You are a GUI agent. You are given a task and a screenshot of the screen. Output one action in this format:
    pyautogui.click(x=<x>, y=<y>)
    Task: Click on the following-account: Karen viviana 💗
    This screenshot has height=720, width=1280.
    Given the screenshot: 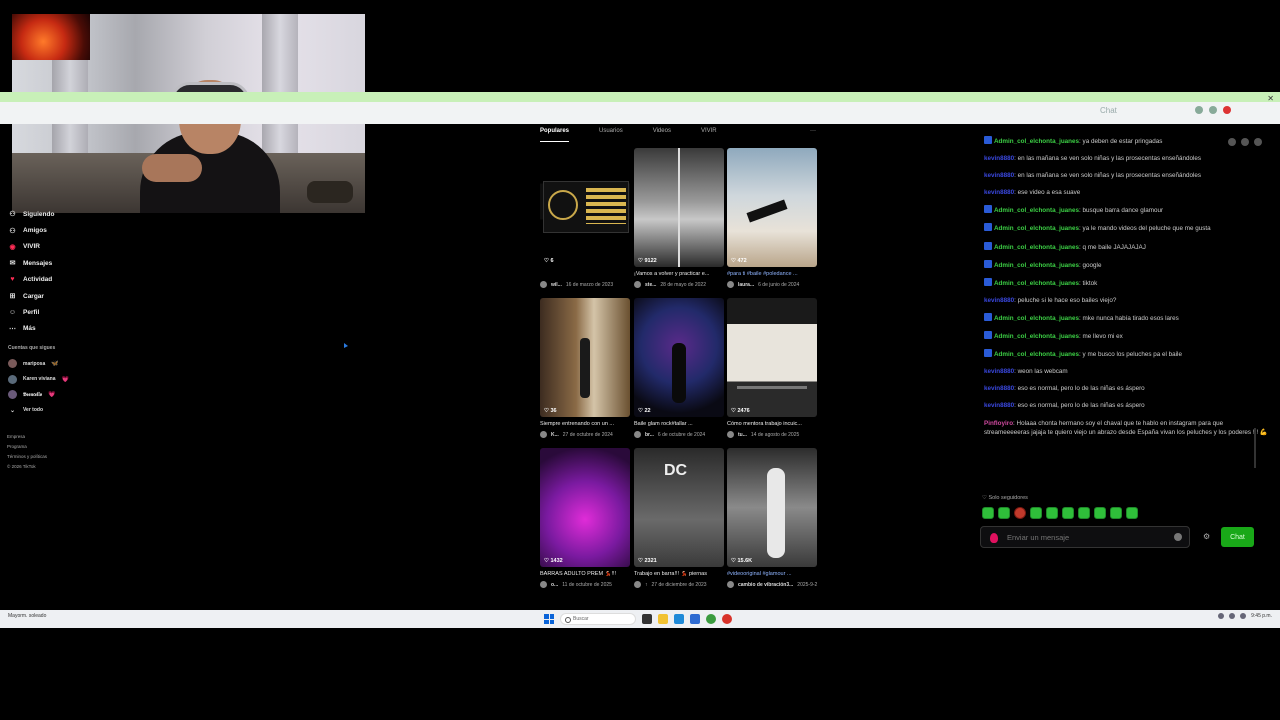 What is the action you would take?
    pyautogui.click(x=65, y=380)
    